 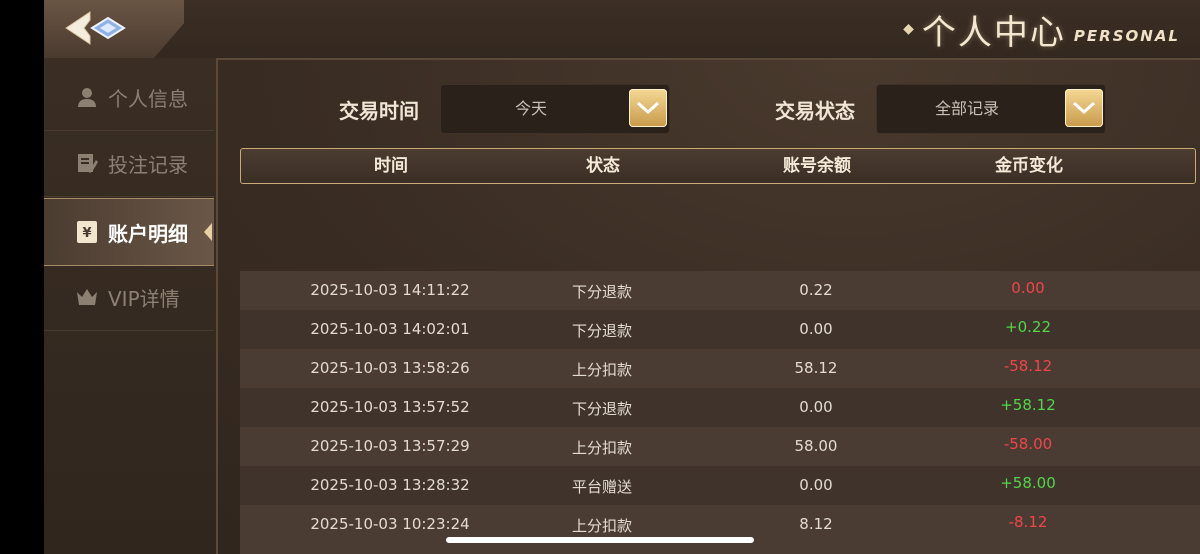 I want to click on note-edit-icon, so click(x=87, y=163).